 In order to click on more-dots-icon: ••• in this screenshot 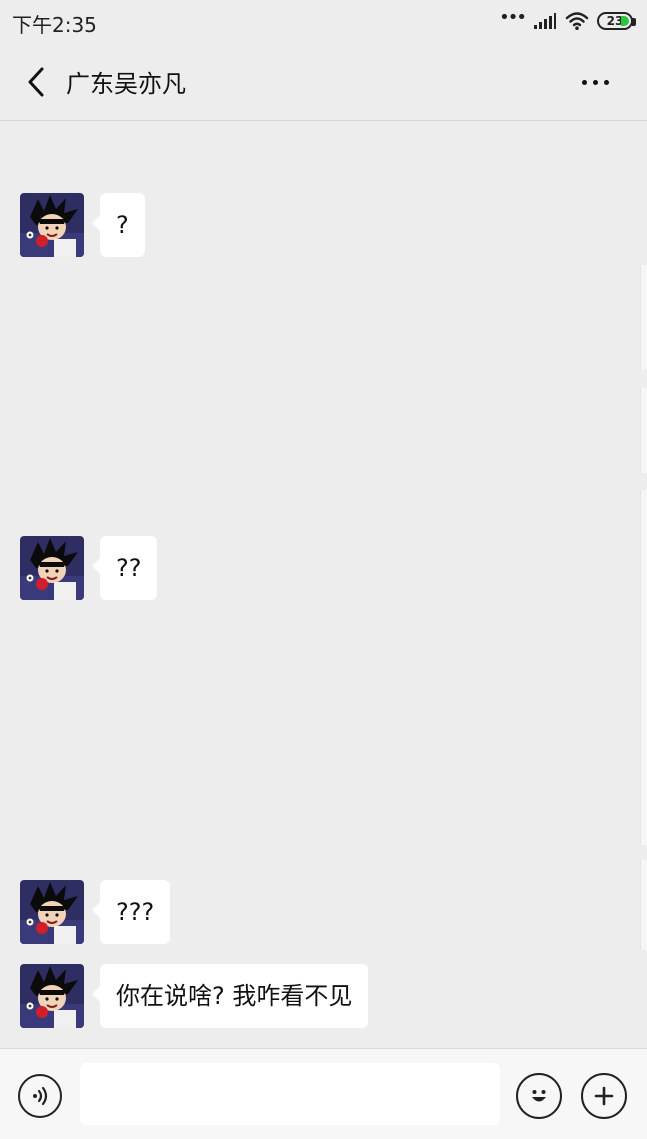, I will do `click(513, 17)`.